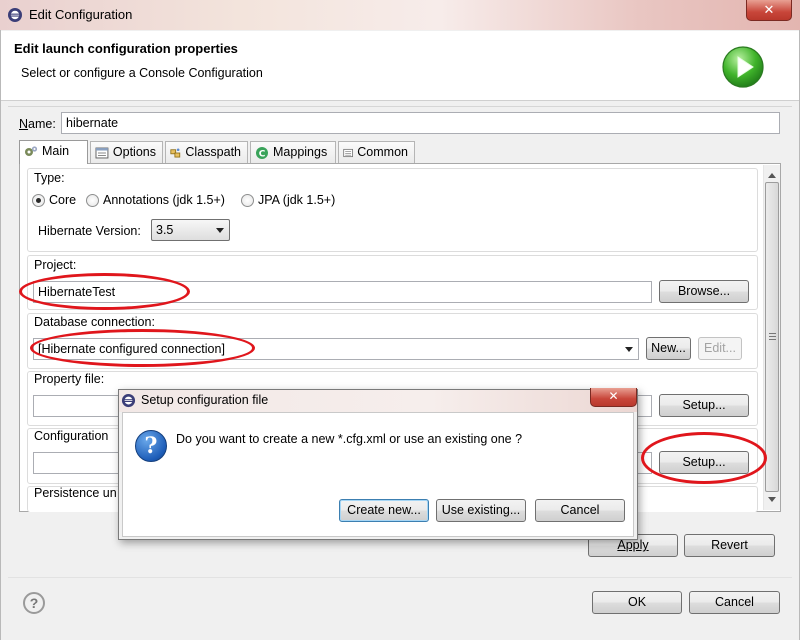 The image size is (800, 640). I want to click on property-file-label: Property file:, so click(69, 379).